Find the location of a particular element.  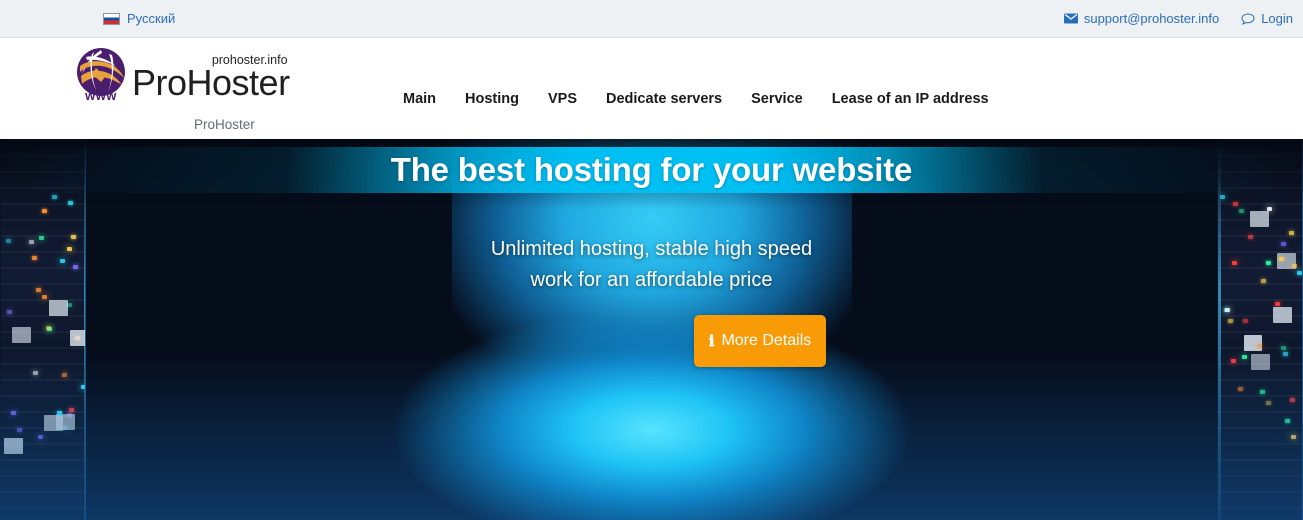

nav-item-dedicate-servers: Dedicate servers is located at coordinates (664, 99).